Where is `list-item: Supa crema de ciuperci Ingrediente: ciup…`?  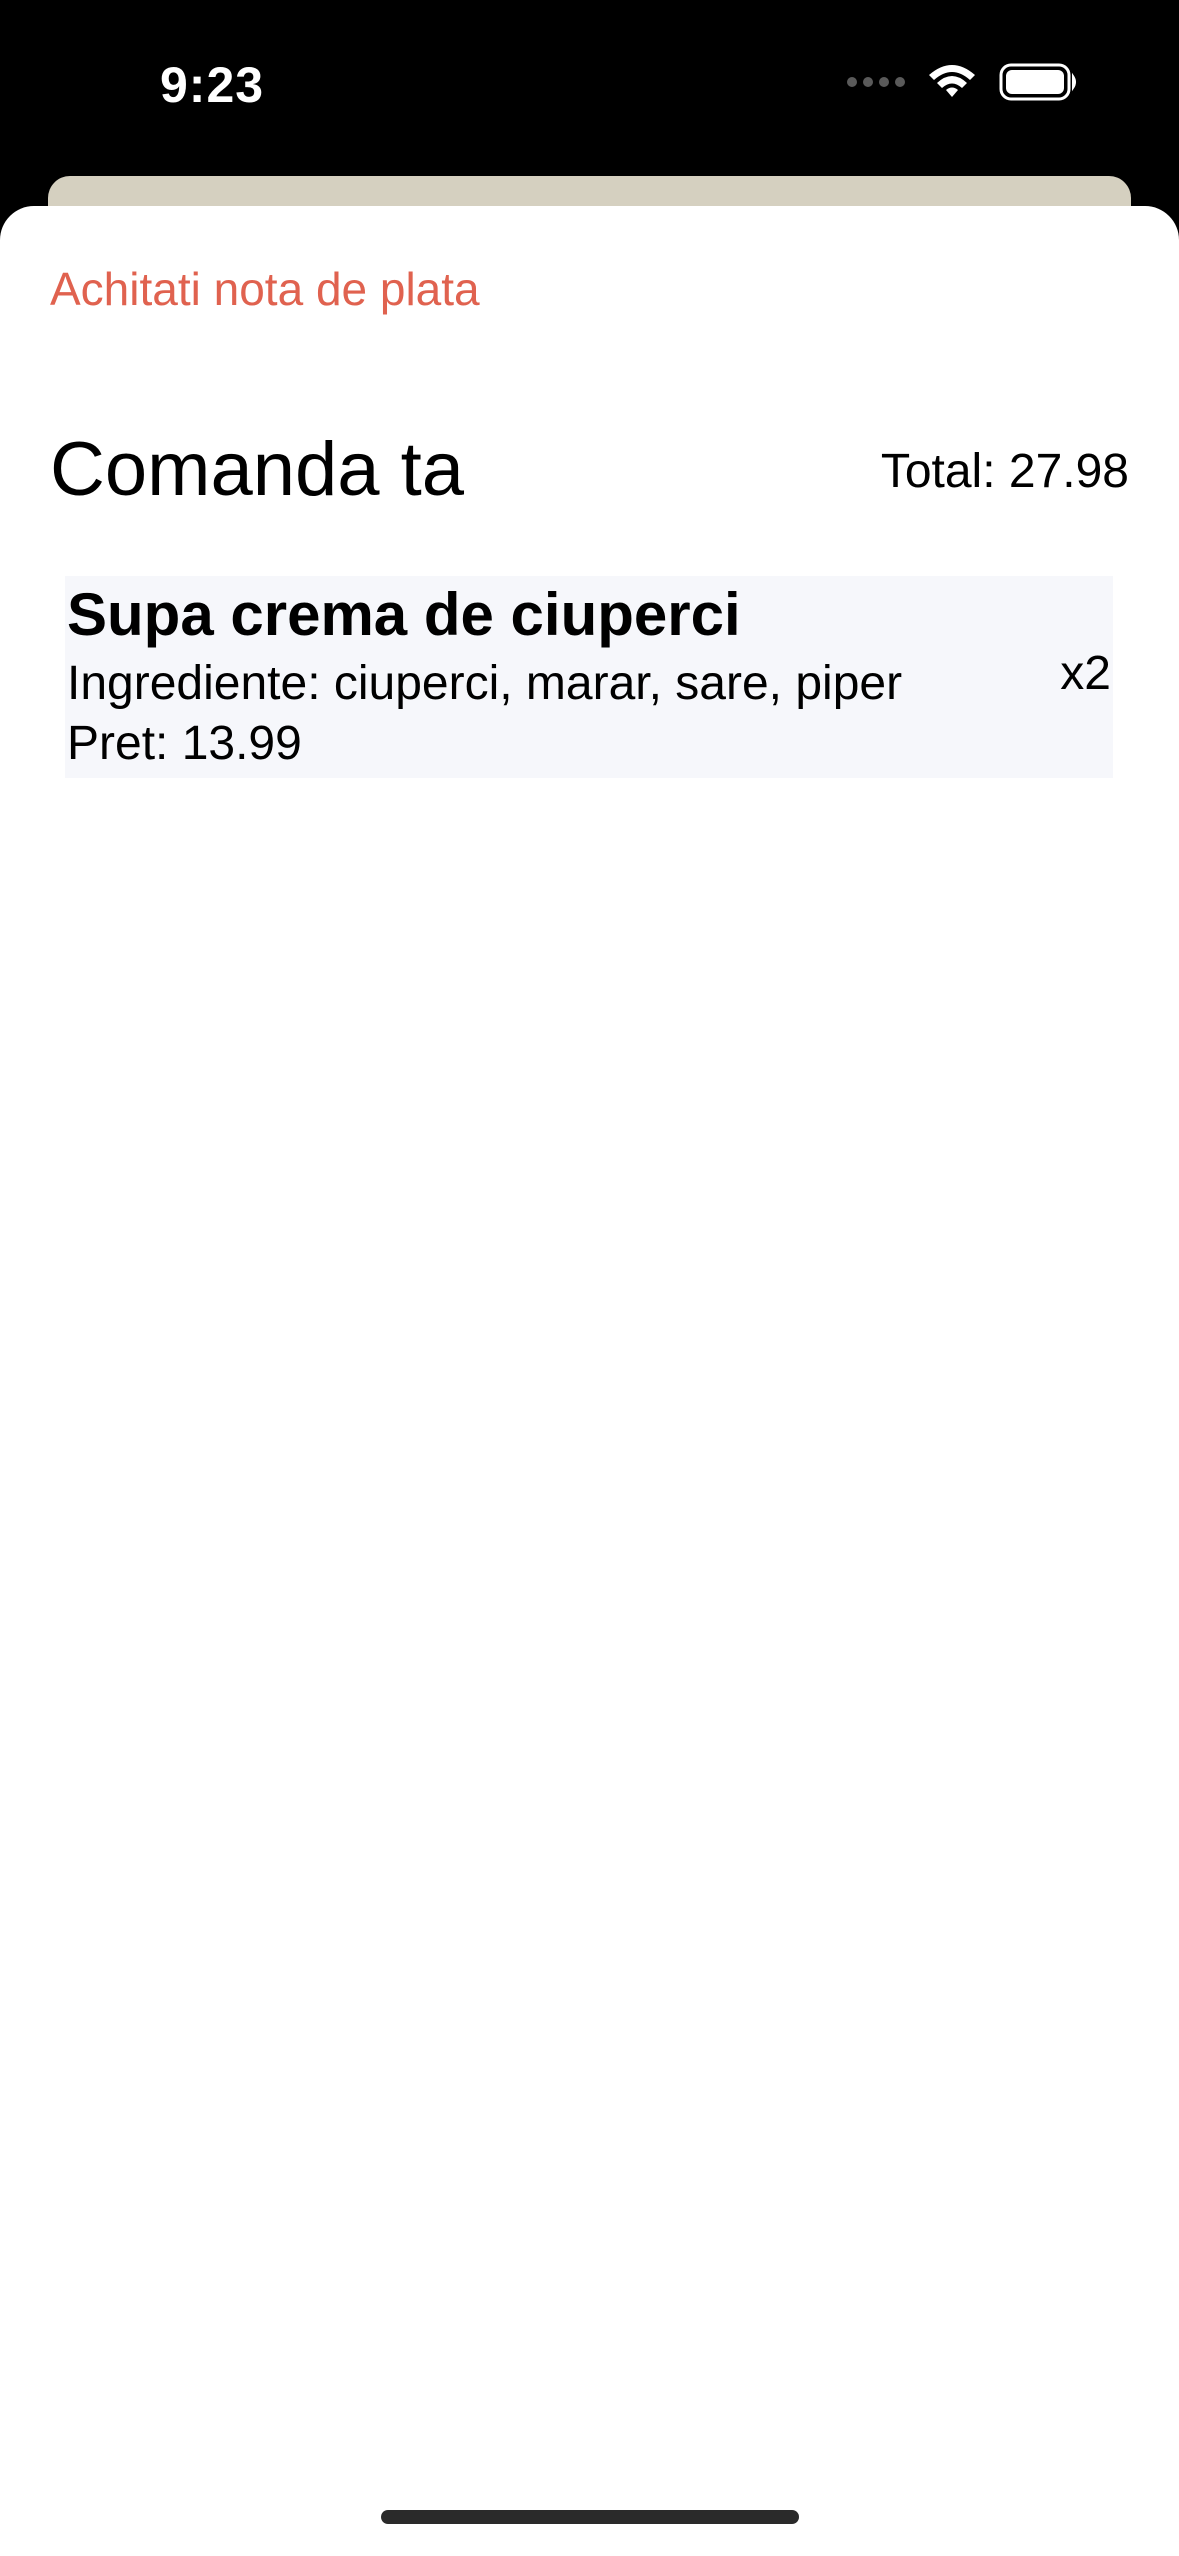 list-item: Supa crema de ciuperci Ingrediente: ciup… is located at coordinates (589, 677).